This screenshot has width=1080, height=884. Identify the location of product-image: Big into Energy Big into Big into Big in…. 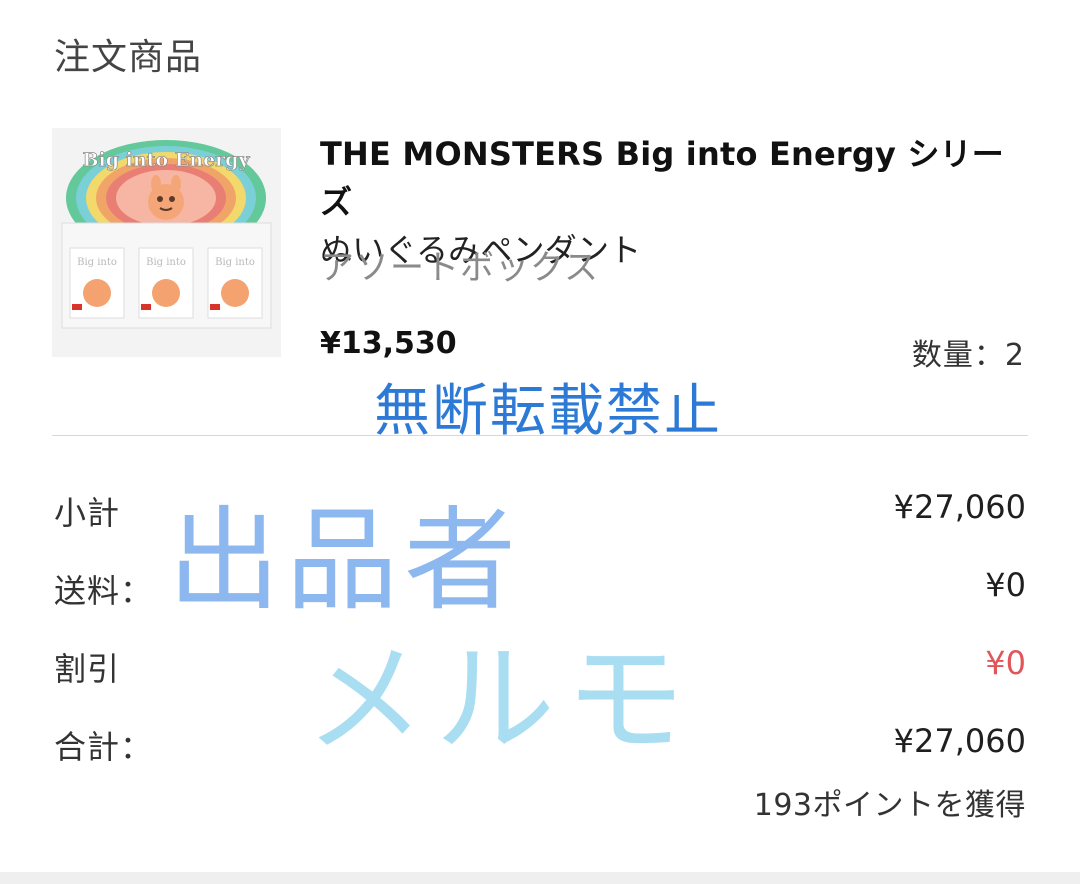
(166, 242).